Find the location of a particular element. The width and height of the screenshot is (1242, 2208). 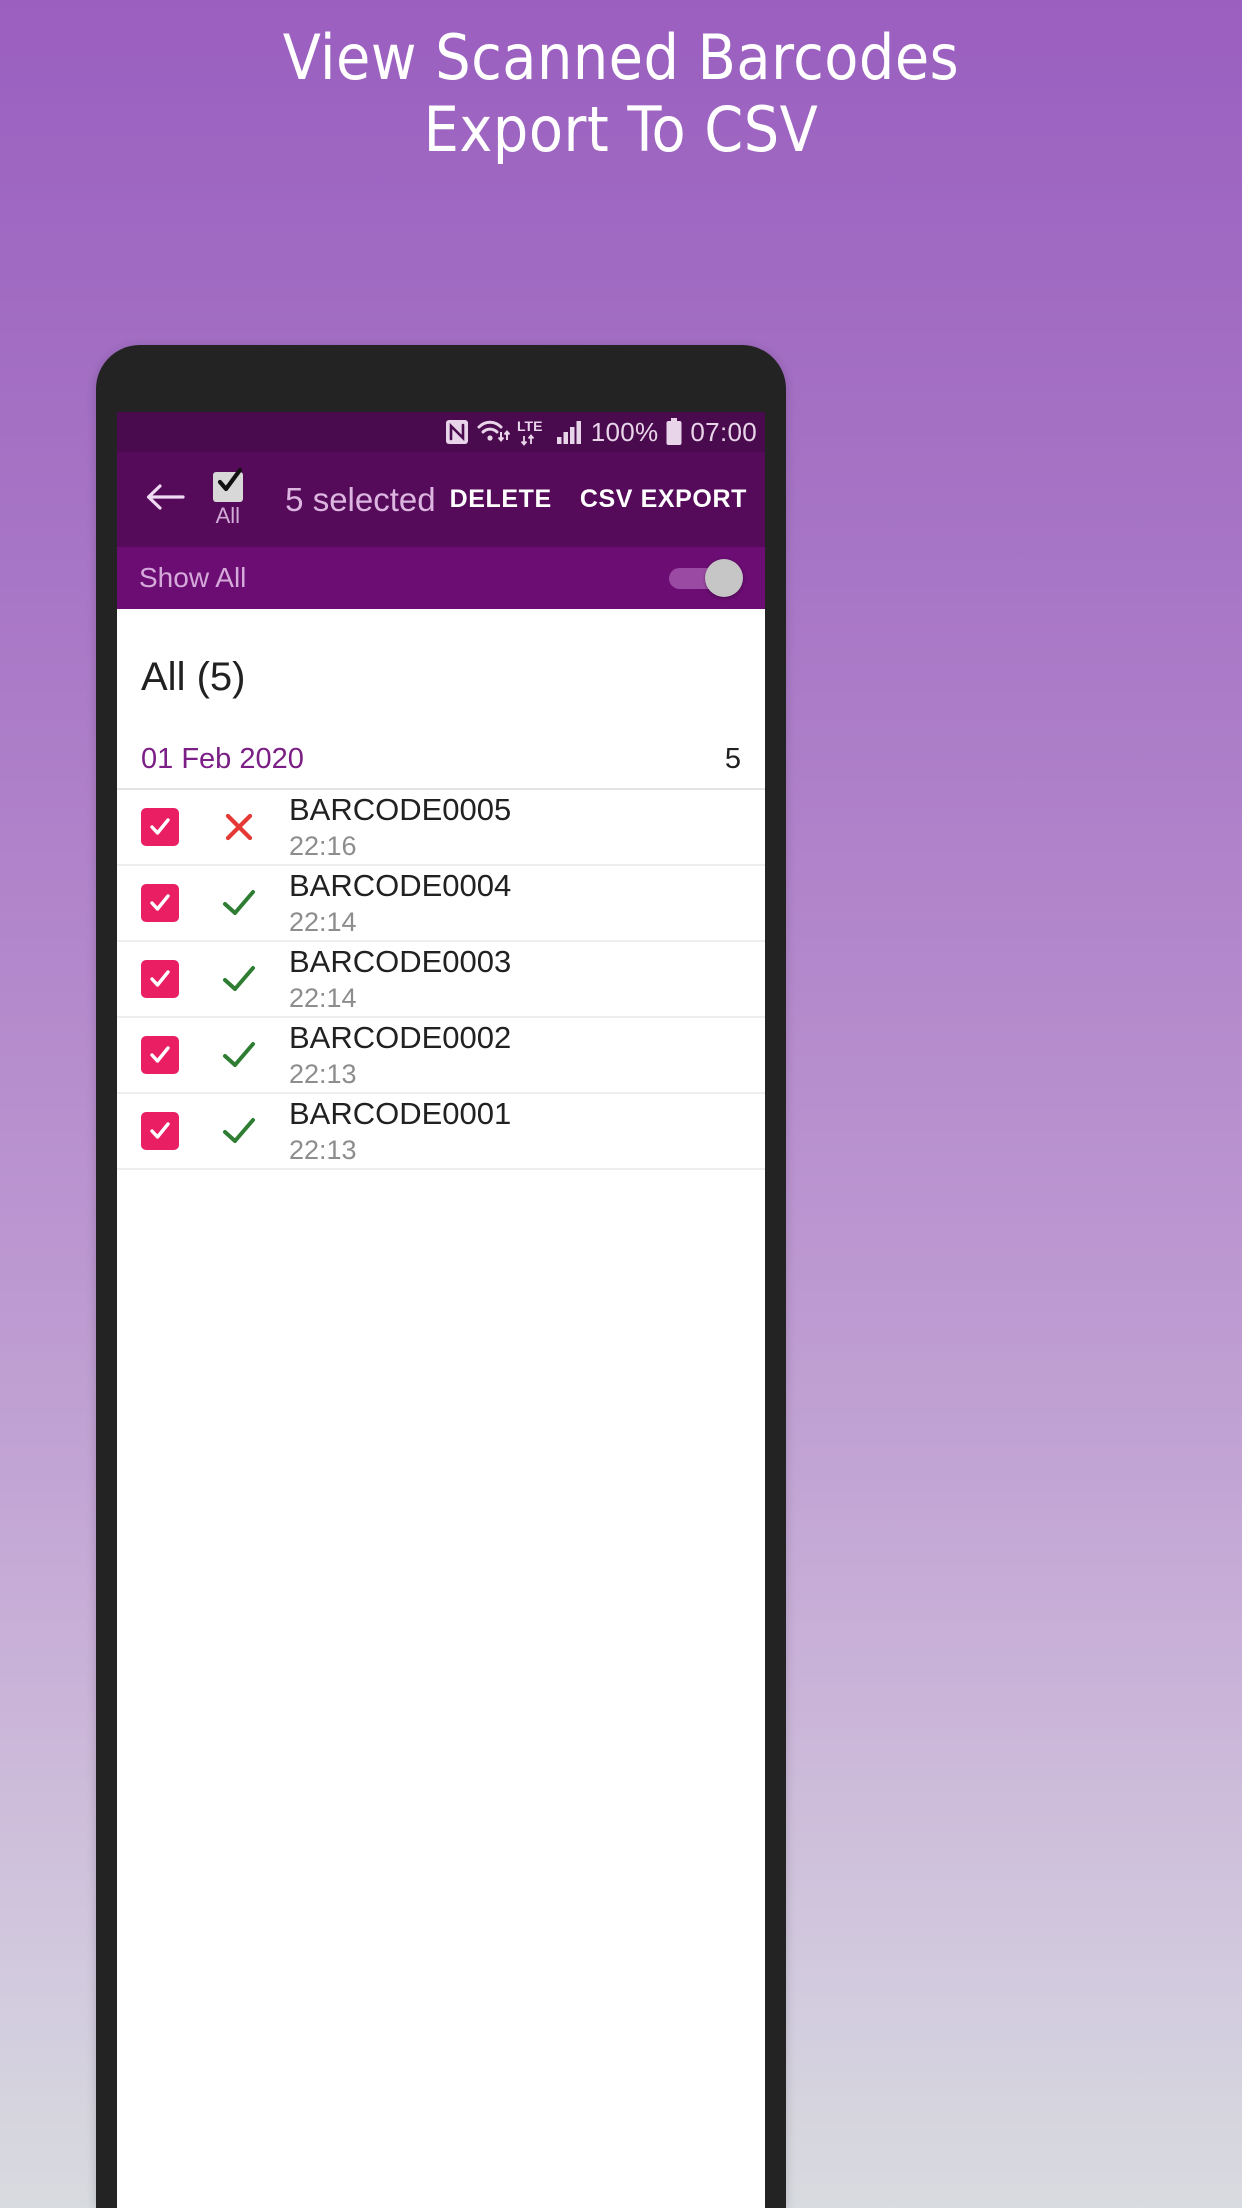

back-arrow-icon is located at coordinates (165, 499).